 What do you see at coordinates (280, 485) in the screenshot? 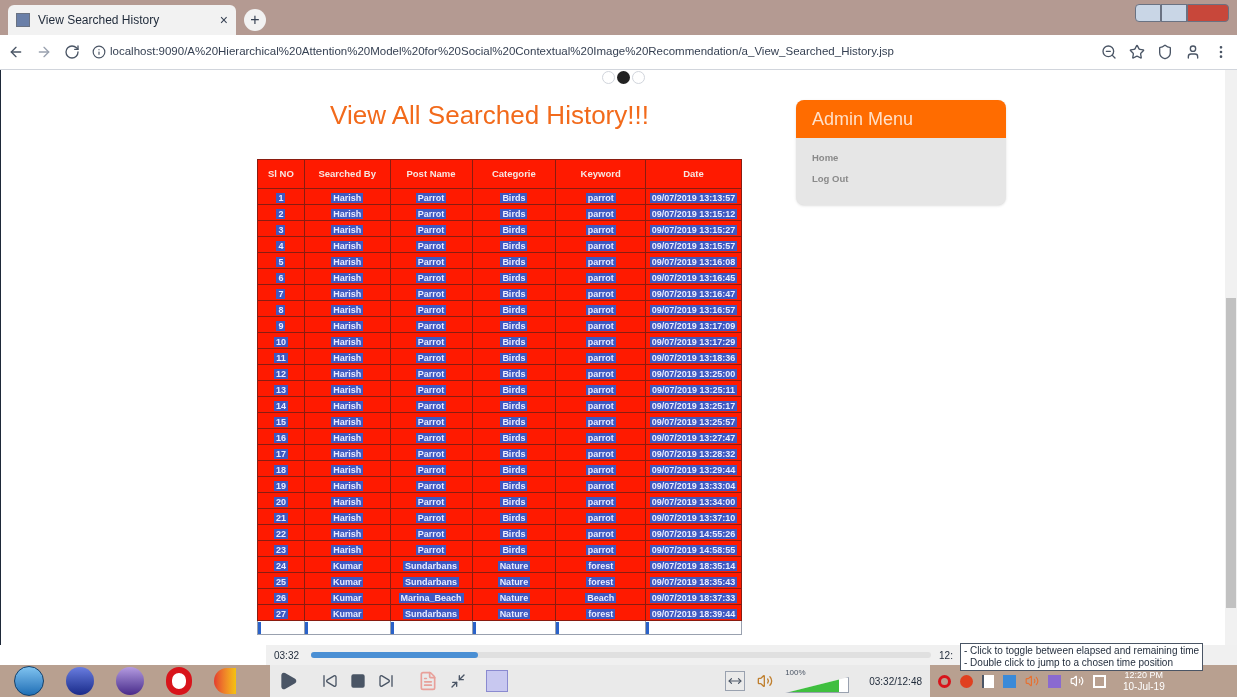
I see `table-cell: 19` at bounding box center [280, 485].